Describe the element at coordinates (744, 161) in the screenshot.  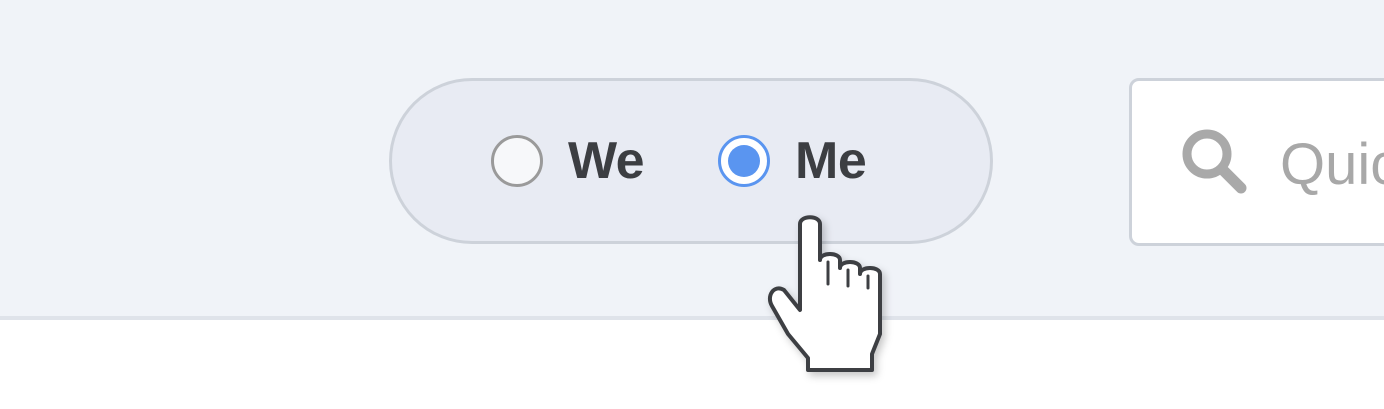
I see `radio-button-me` at that location.